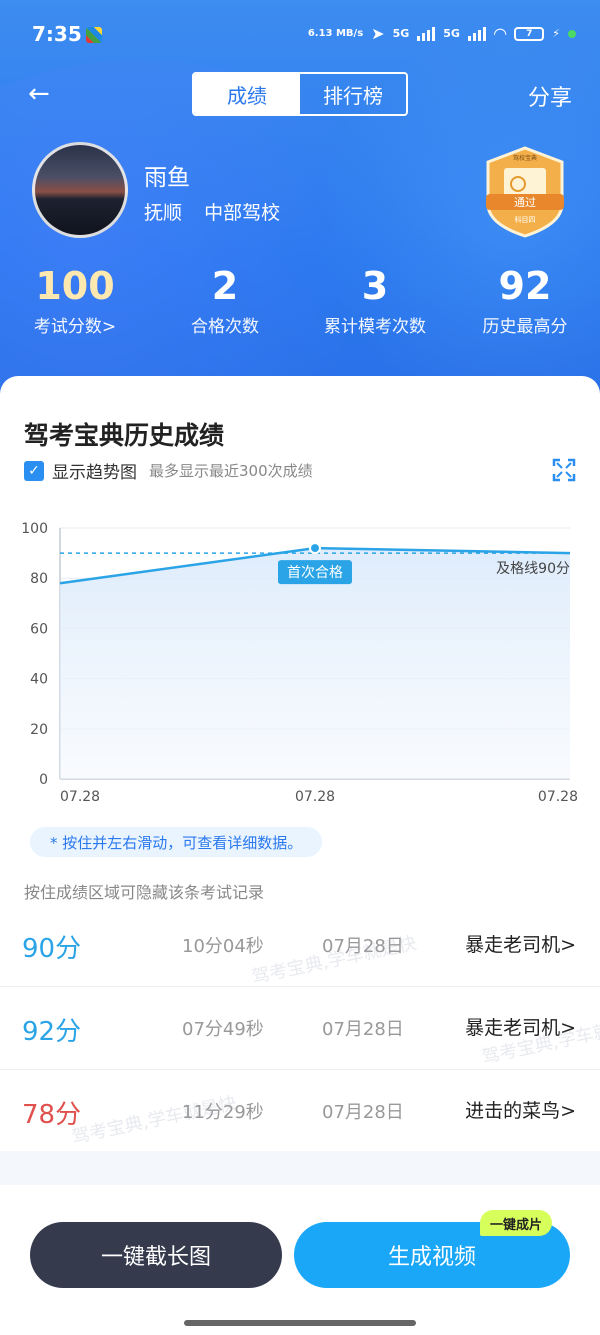  What do you see at coordinates (516, 1223) in the screenshot?
I see `video-tag-badge: 一键成片` at bounding box center [516, 1223].